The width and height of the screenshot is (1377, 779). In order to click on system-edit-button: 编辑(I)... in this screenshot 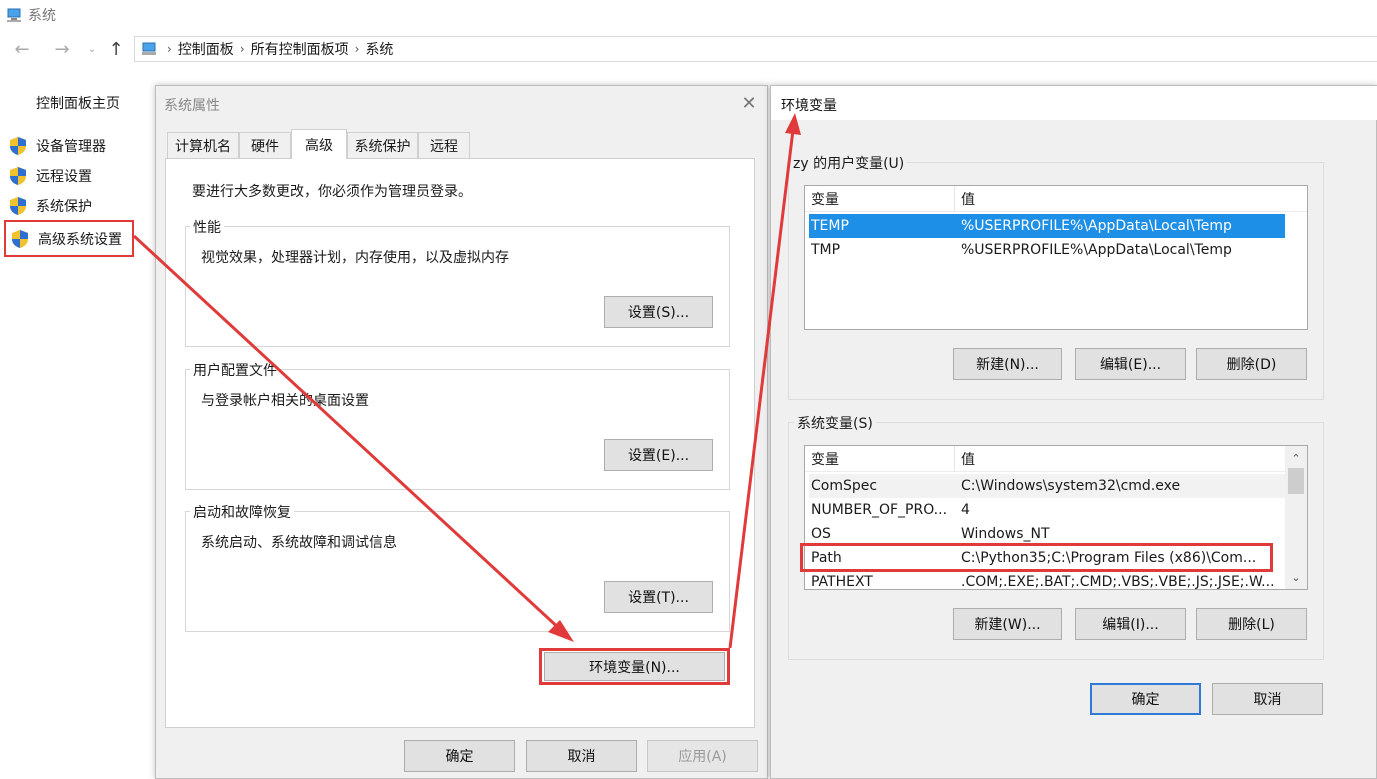, I will do `click(1130, 624)`.